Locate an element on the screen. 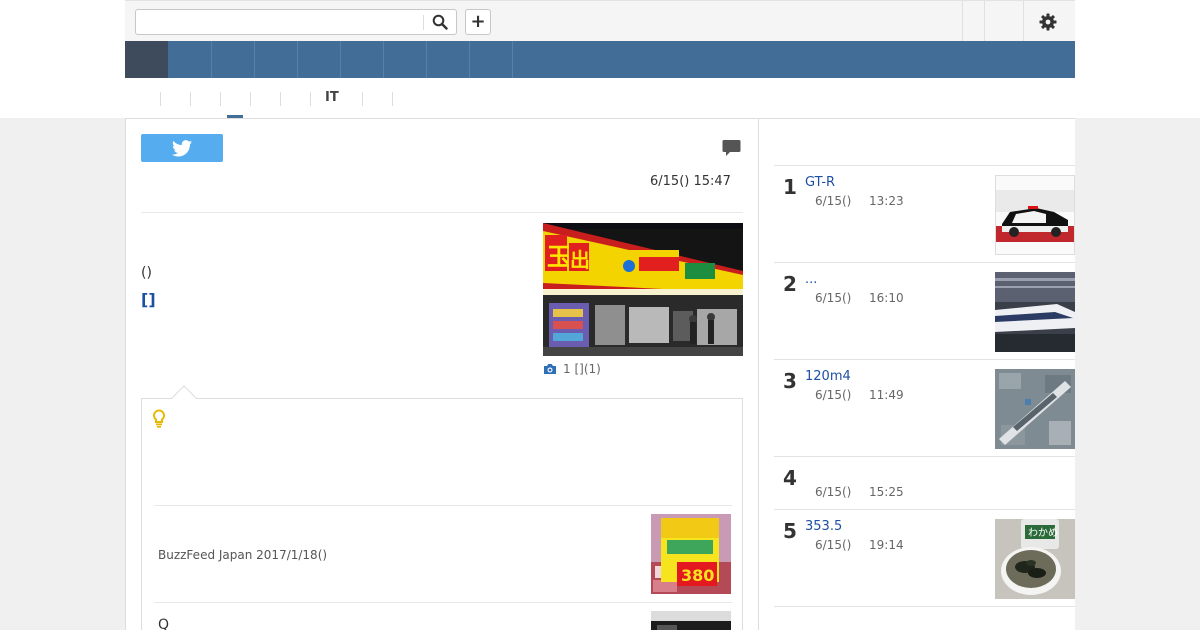 The width and height of the screenshot is (1200, 630). seaweed-cup-image: わかめ is located at coordinates (1035, 559).